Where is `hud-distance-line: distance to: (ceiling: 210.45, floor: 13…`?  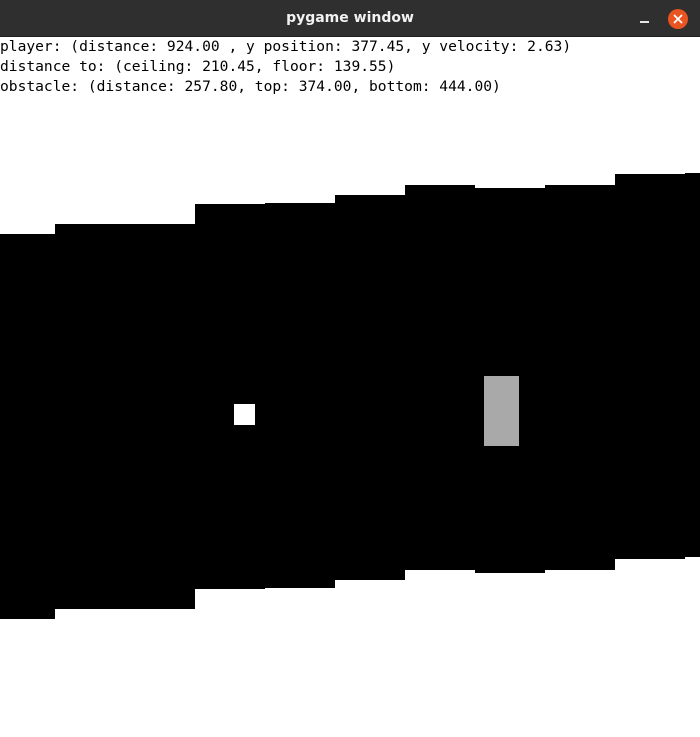 hud-distance-line: distance to: (ceiling: 210.45, floor: 13… is located at coordinates (198, 66).